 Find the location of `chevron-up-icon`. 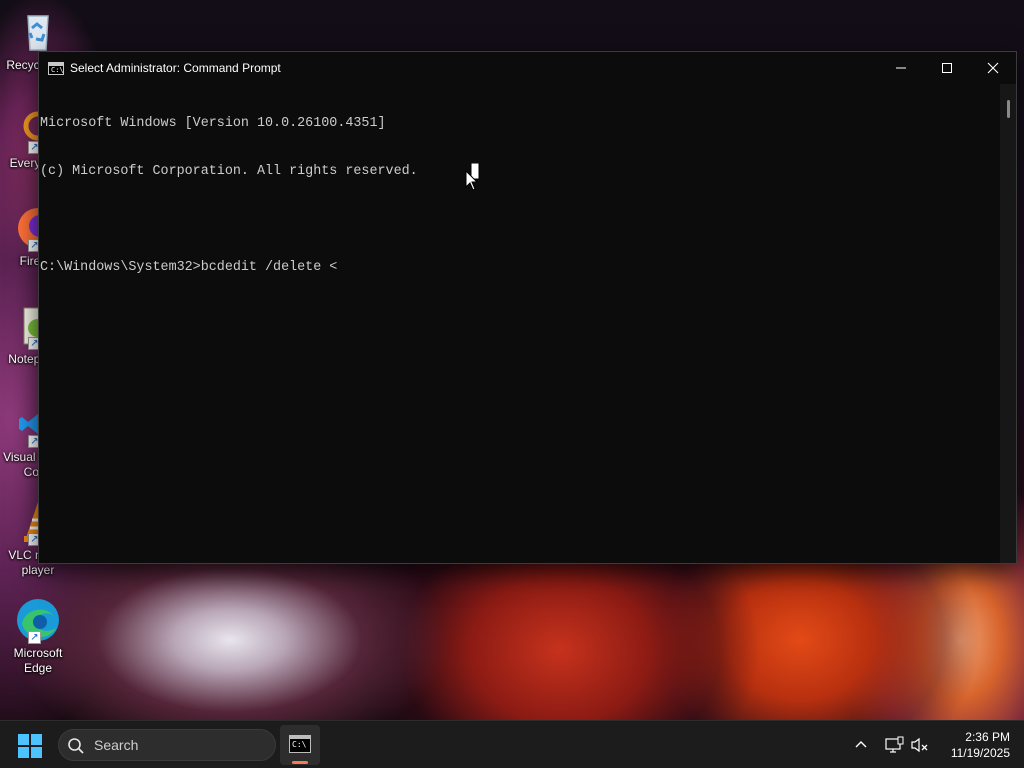

chevron-up-icon is located at coordinates (861, 744).